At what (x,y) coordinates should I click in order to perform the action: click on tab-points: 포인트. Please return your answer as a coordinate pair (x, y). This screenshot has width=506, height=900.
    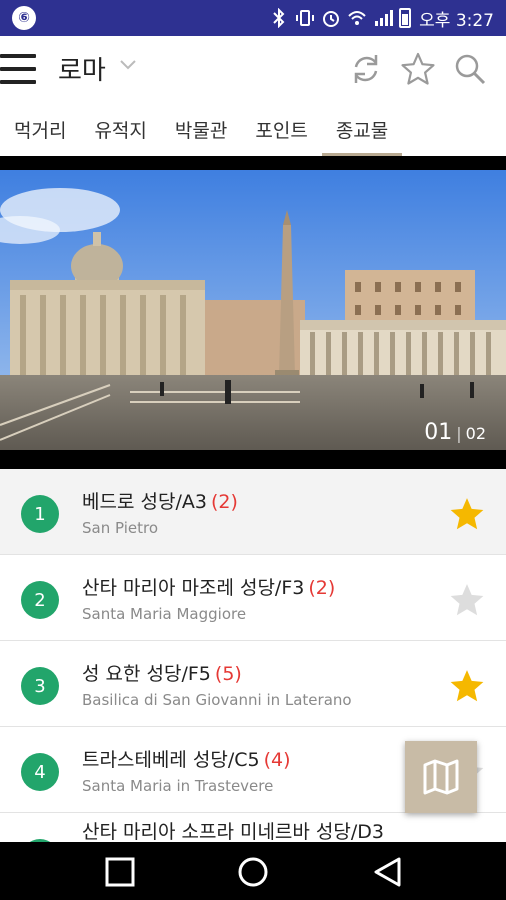
    Looking at the image, I should click on (281, 129).